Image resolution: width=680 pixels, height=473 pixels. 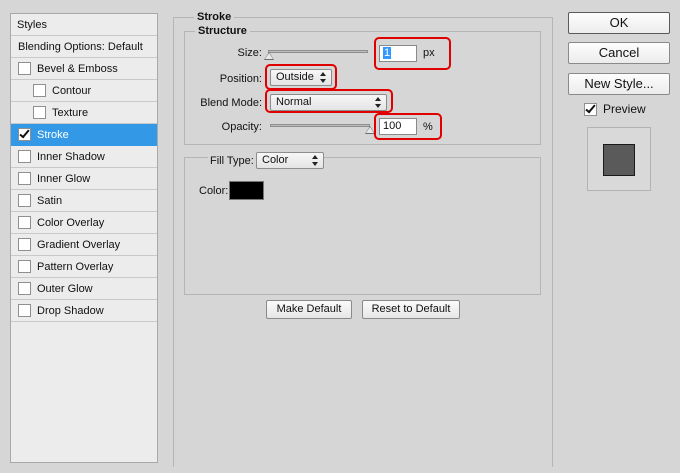 I want to click on opacity-label: Opacity:, so click(x=241, y=127).